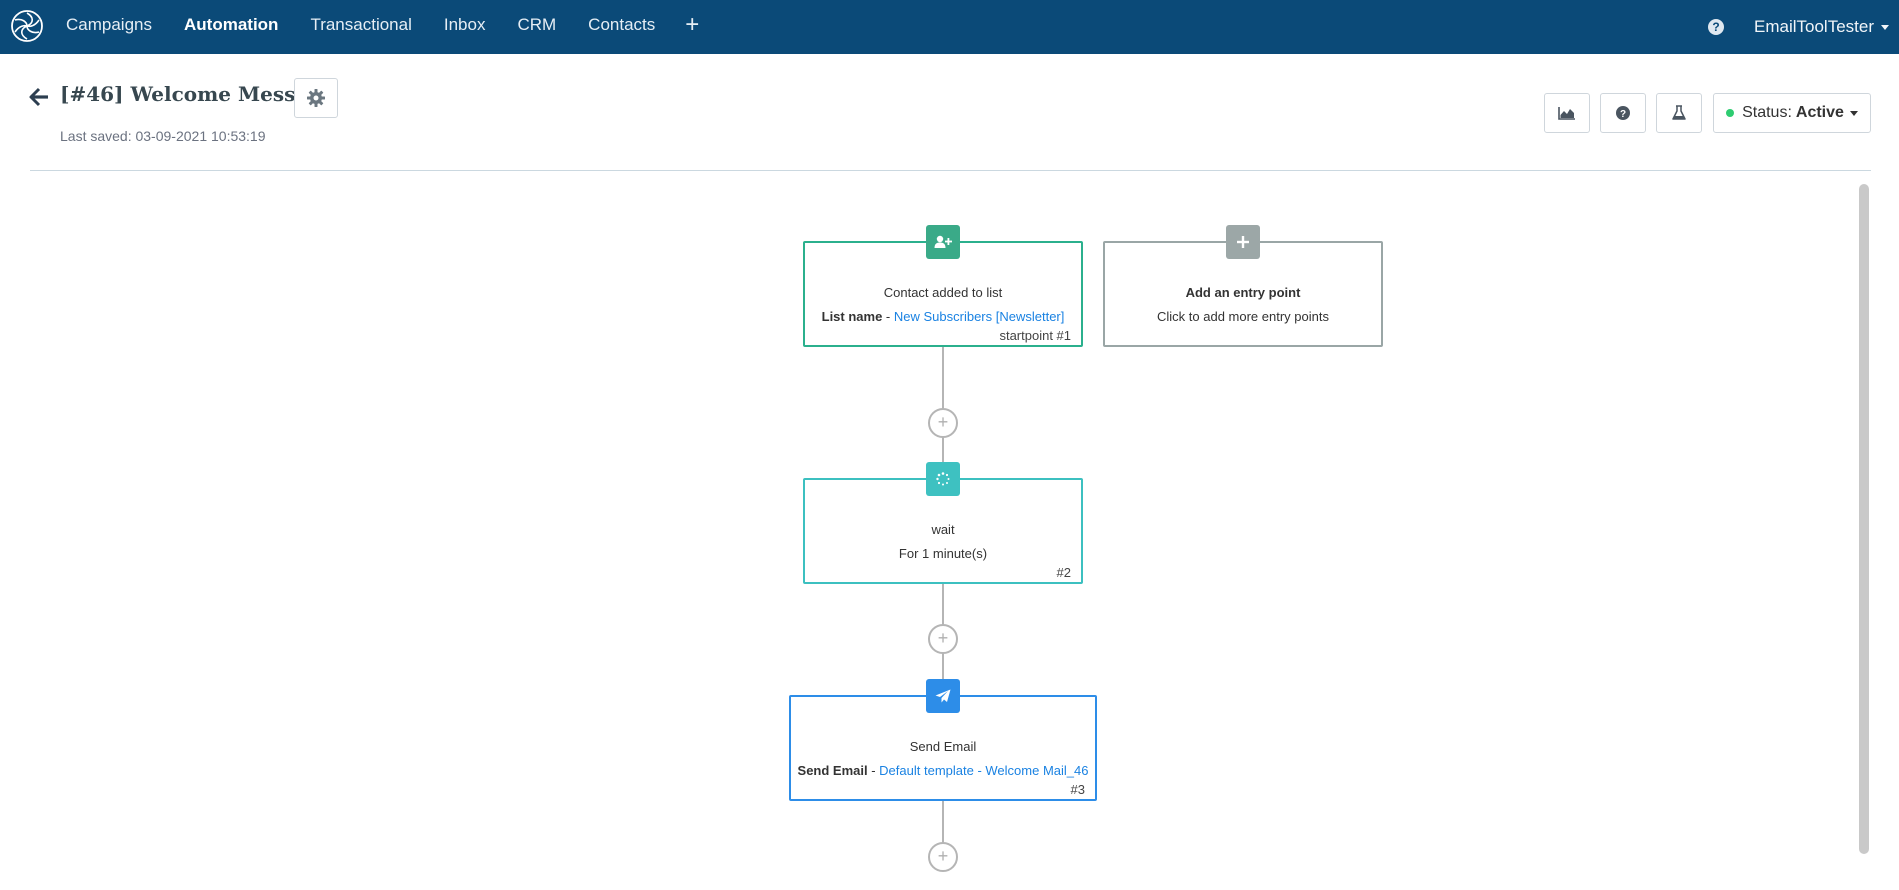  What do you see at coordinates (852, 316) in the screenshot?
I see `node-detail-label: List name` at bounding box center [852, 316].